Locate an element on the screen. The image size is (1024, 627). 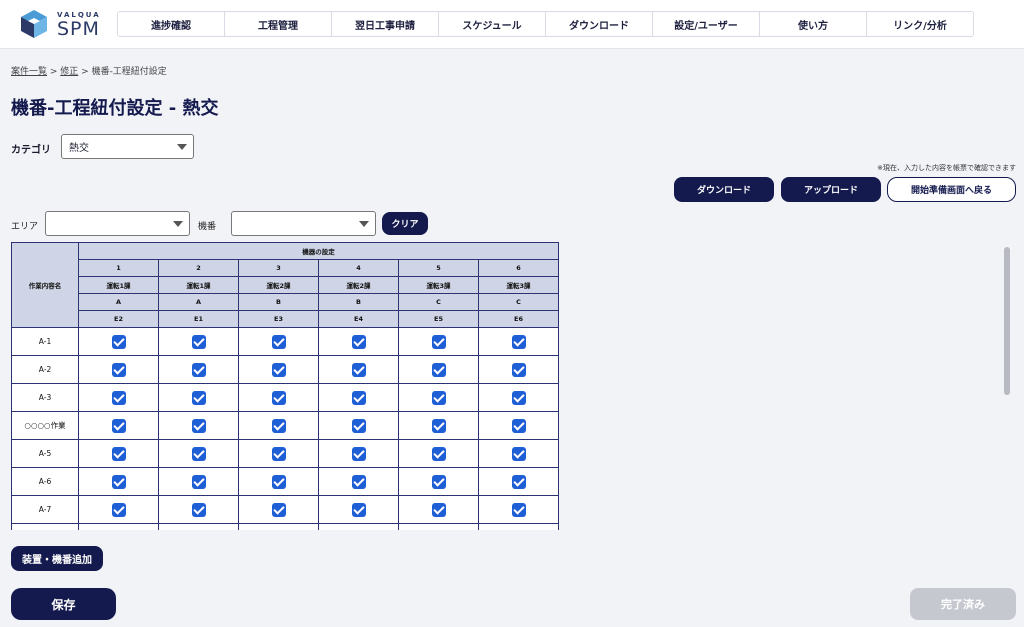
area-label: エリア is located at coordinates (25, 227).